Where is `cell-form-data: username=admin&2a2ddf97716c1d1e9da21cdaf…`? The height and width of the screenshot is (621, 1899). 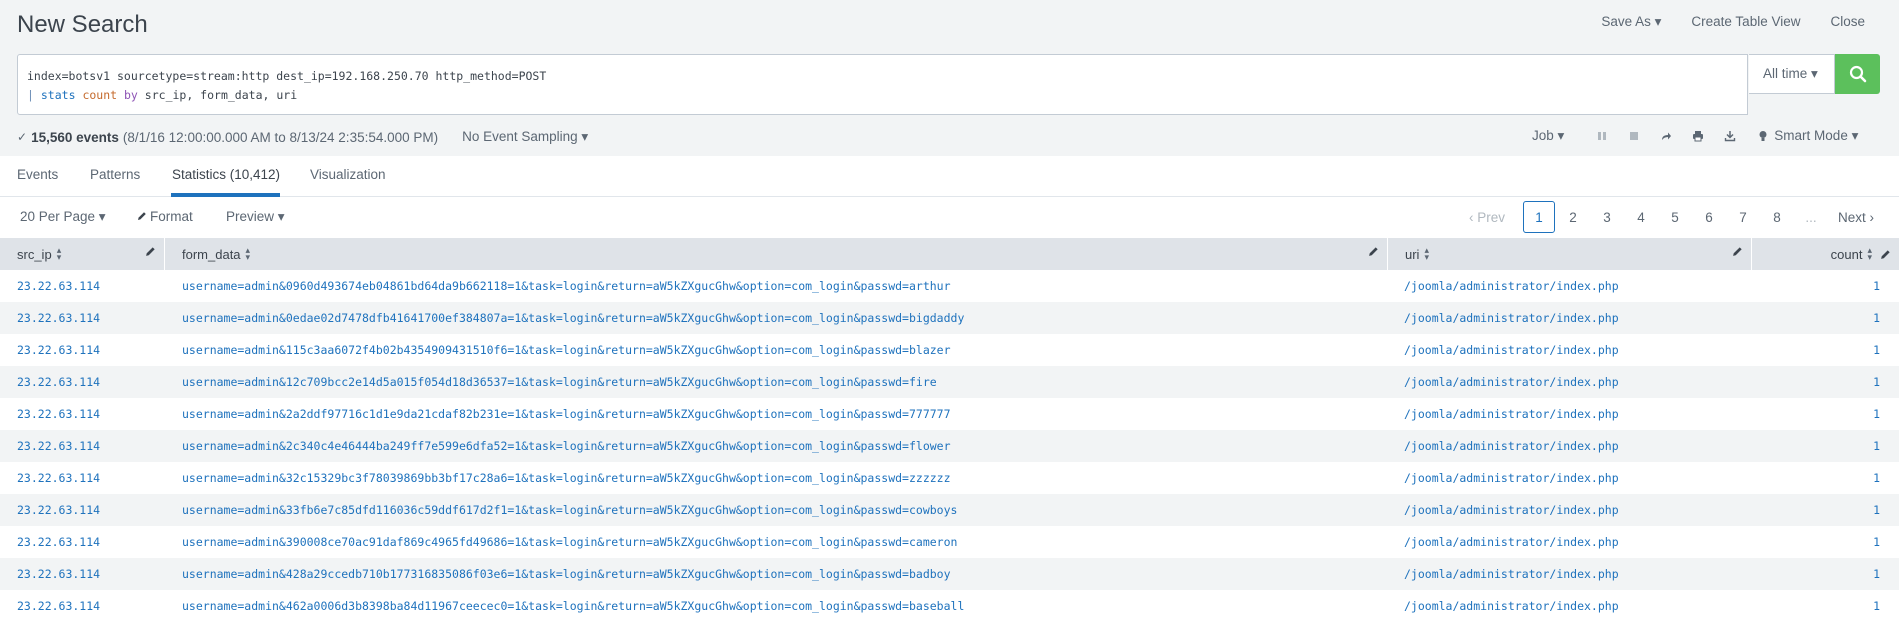
cell-form-data: username=admin&2a2ddf97716c1d1e9da21cdaf… is located at coordinates (566, 414).